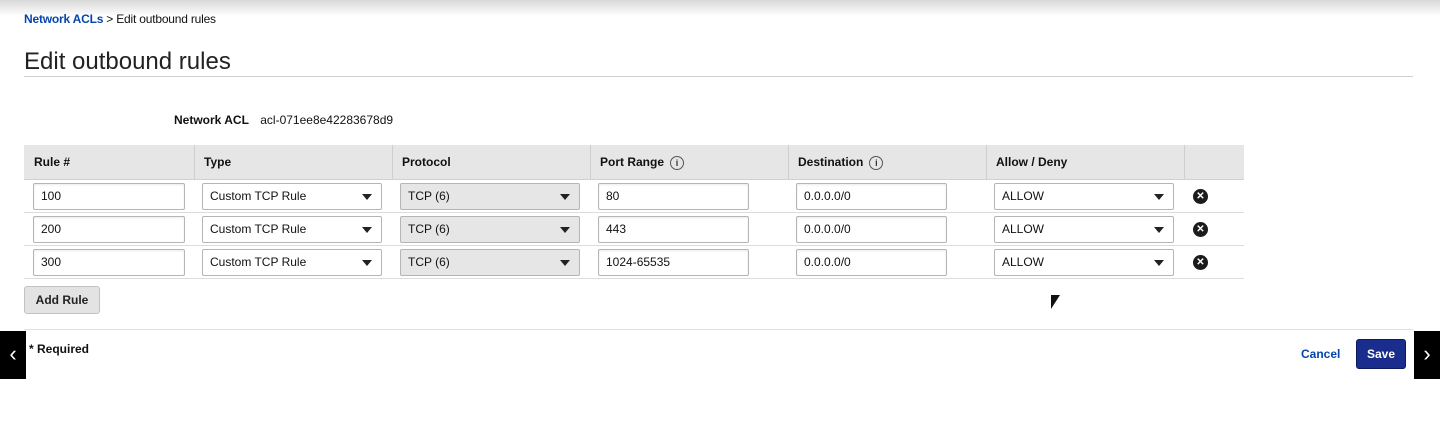 Image resolution: width=1440 pixels, height=423 pixels. I want to click on rule-number-input: 300, so click(109, 262).